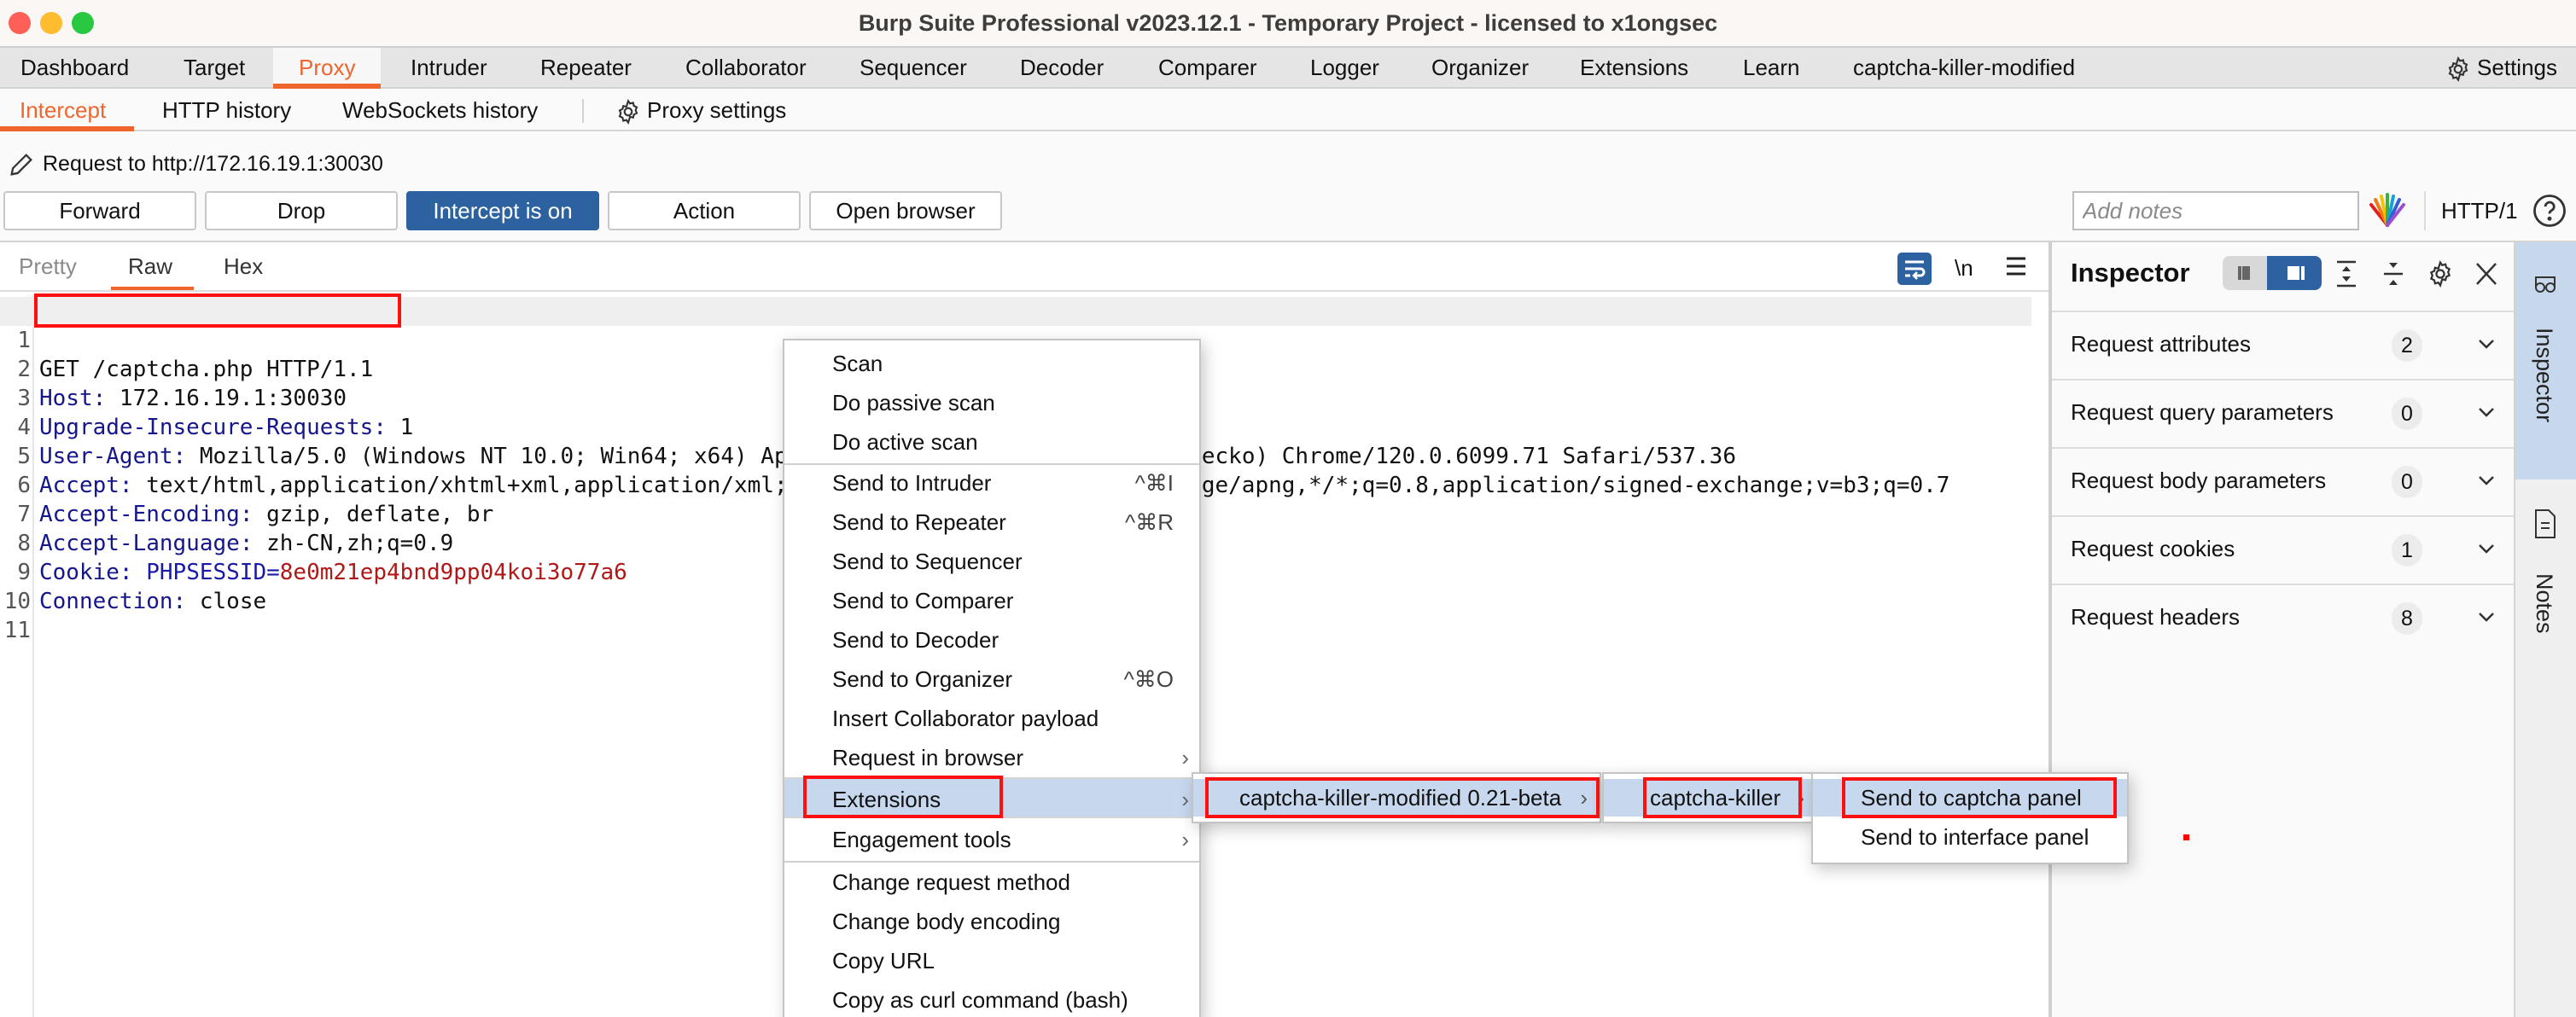 The width and height of the screenshot is (2576, 1017). Describe the element at coordinates (152, 269) in the screenshot. I see `tab-raw: Raw` at that location.